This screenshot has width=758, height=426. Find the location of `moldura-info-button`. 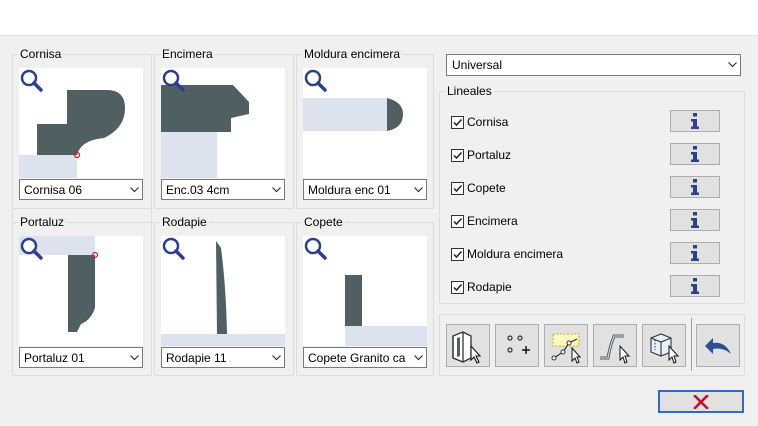

moldura-info-button is located at coordinates (695, 253).